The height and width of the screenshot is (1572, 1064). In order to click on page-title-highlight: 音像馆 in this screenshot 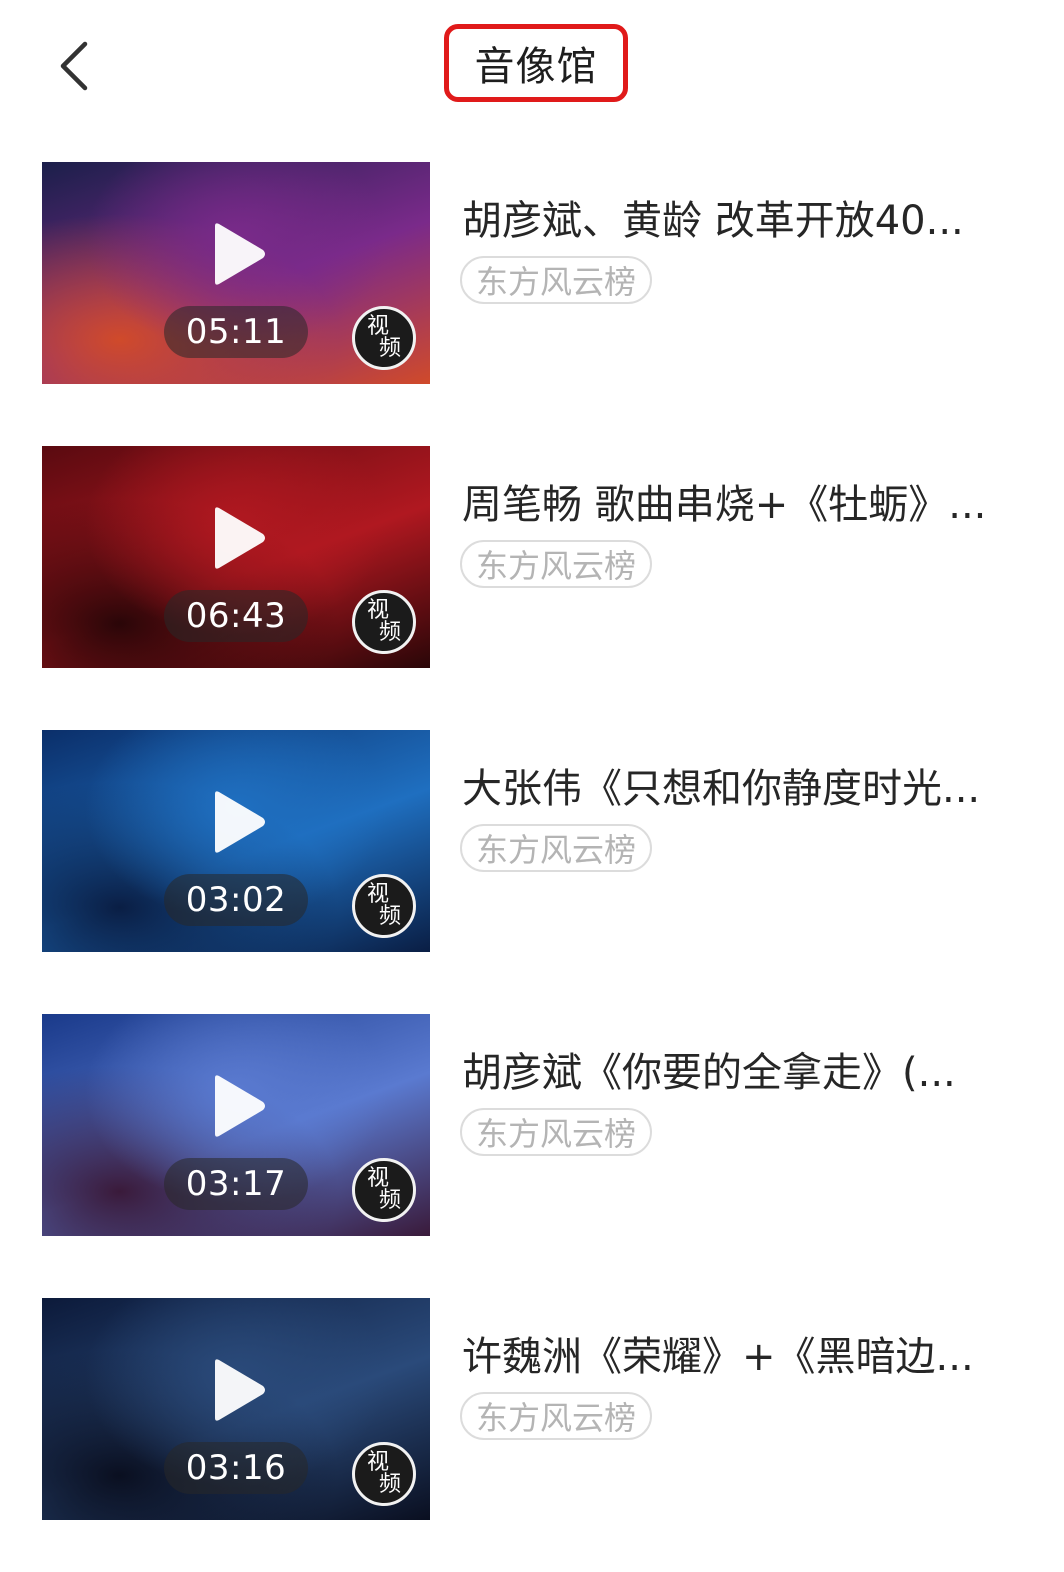, I will do `click(536, 63)`.